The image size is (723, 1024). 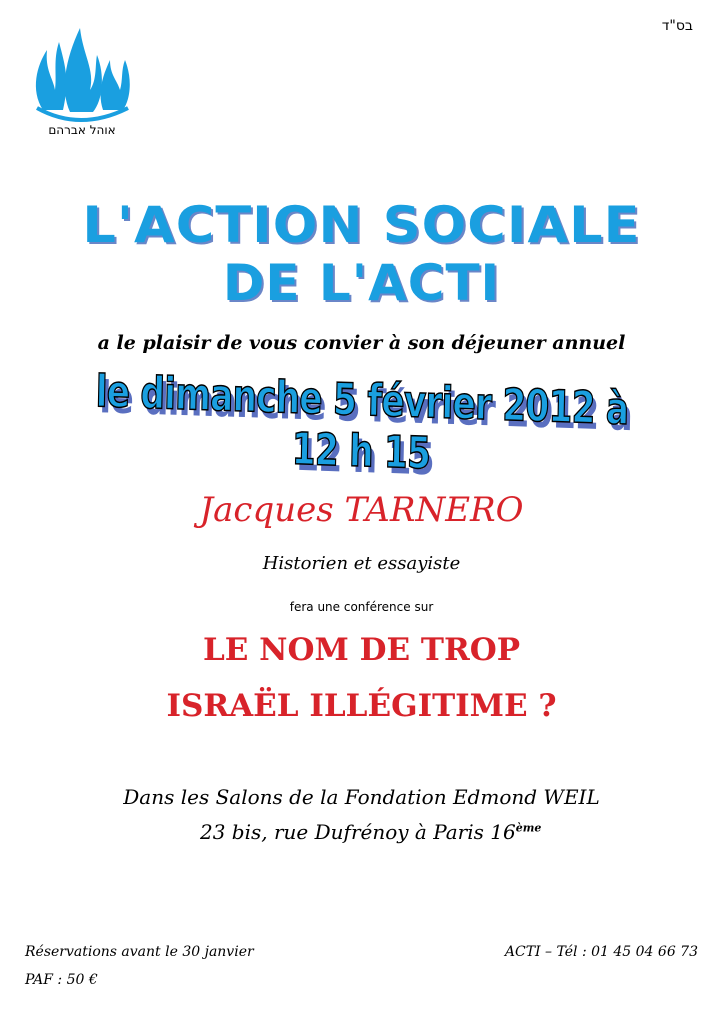 I want to click on paf-price: PAF : 50 €, so click(x=61, y=980).